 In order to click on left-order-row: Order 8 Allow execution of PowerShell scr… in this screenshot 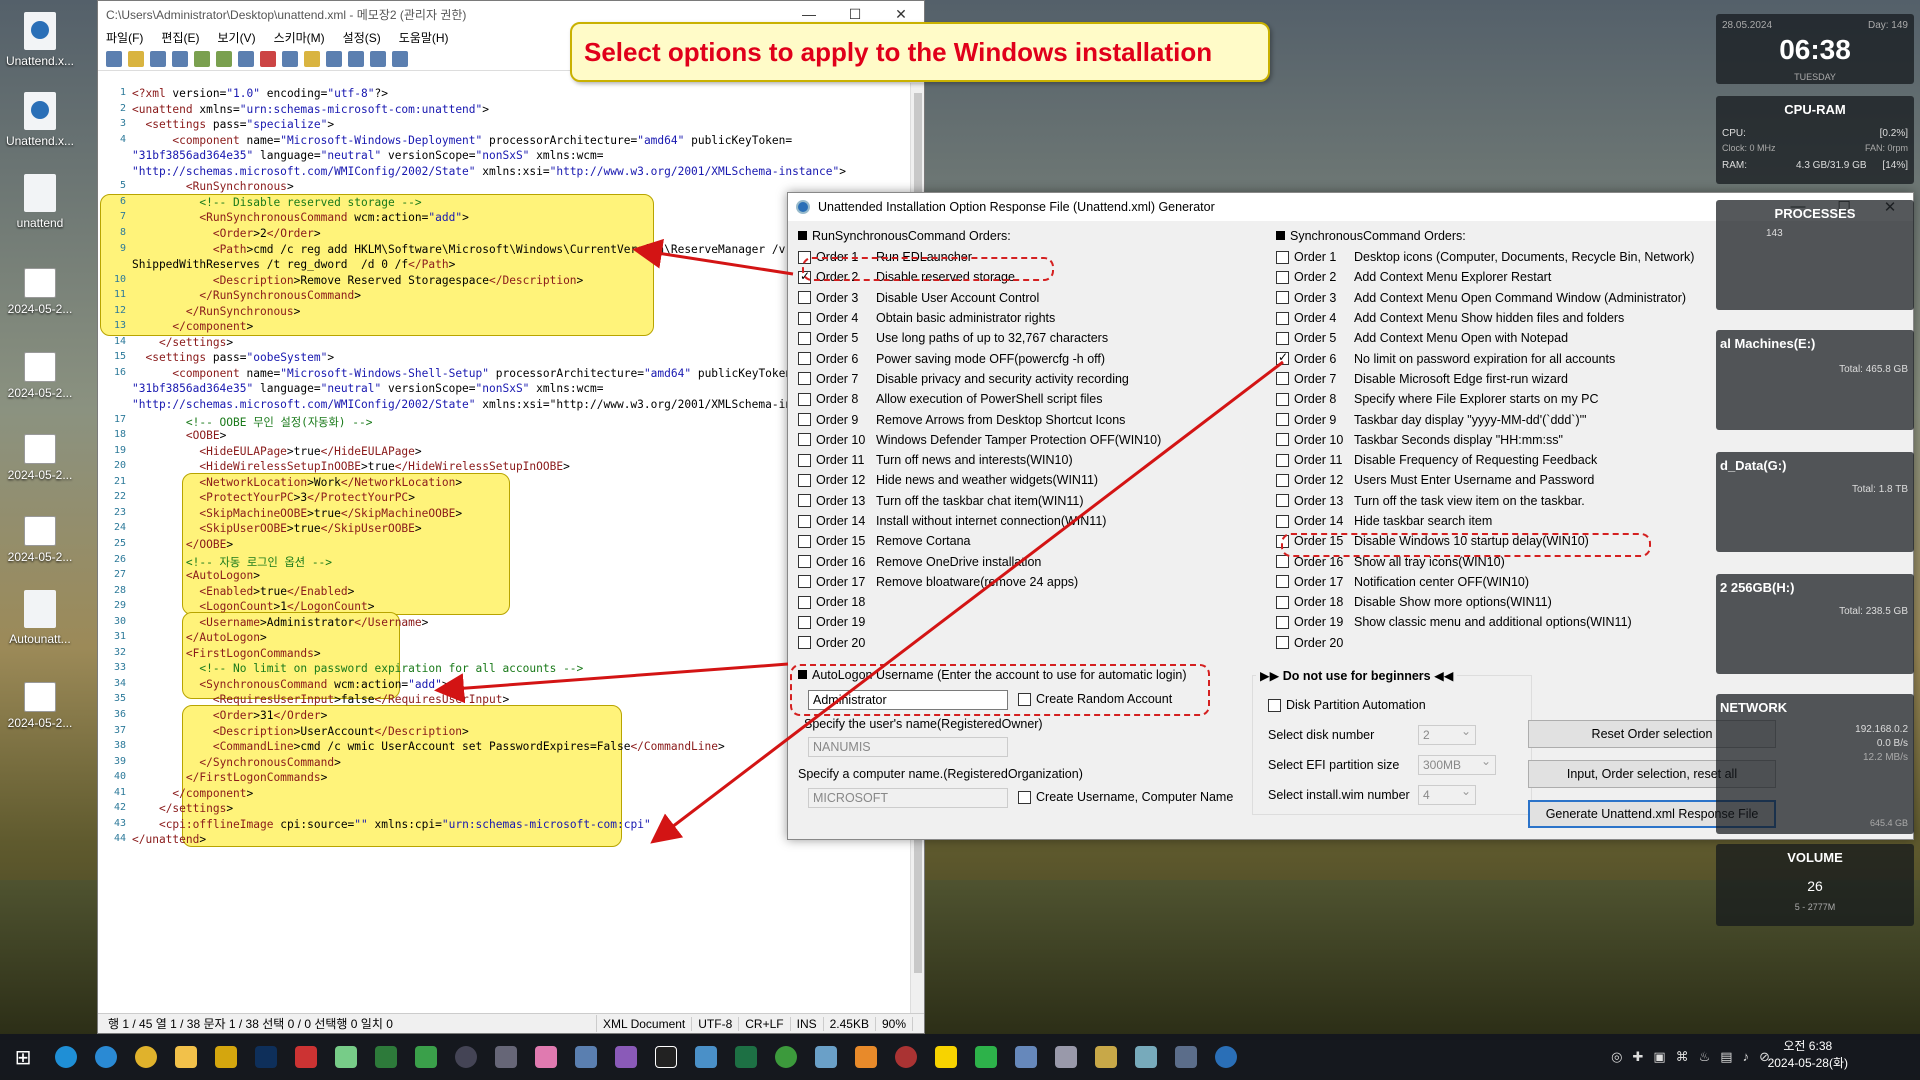, I will do `click(1028, 399)`.